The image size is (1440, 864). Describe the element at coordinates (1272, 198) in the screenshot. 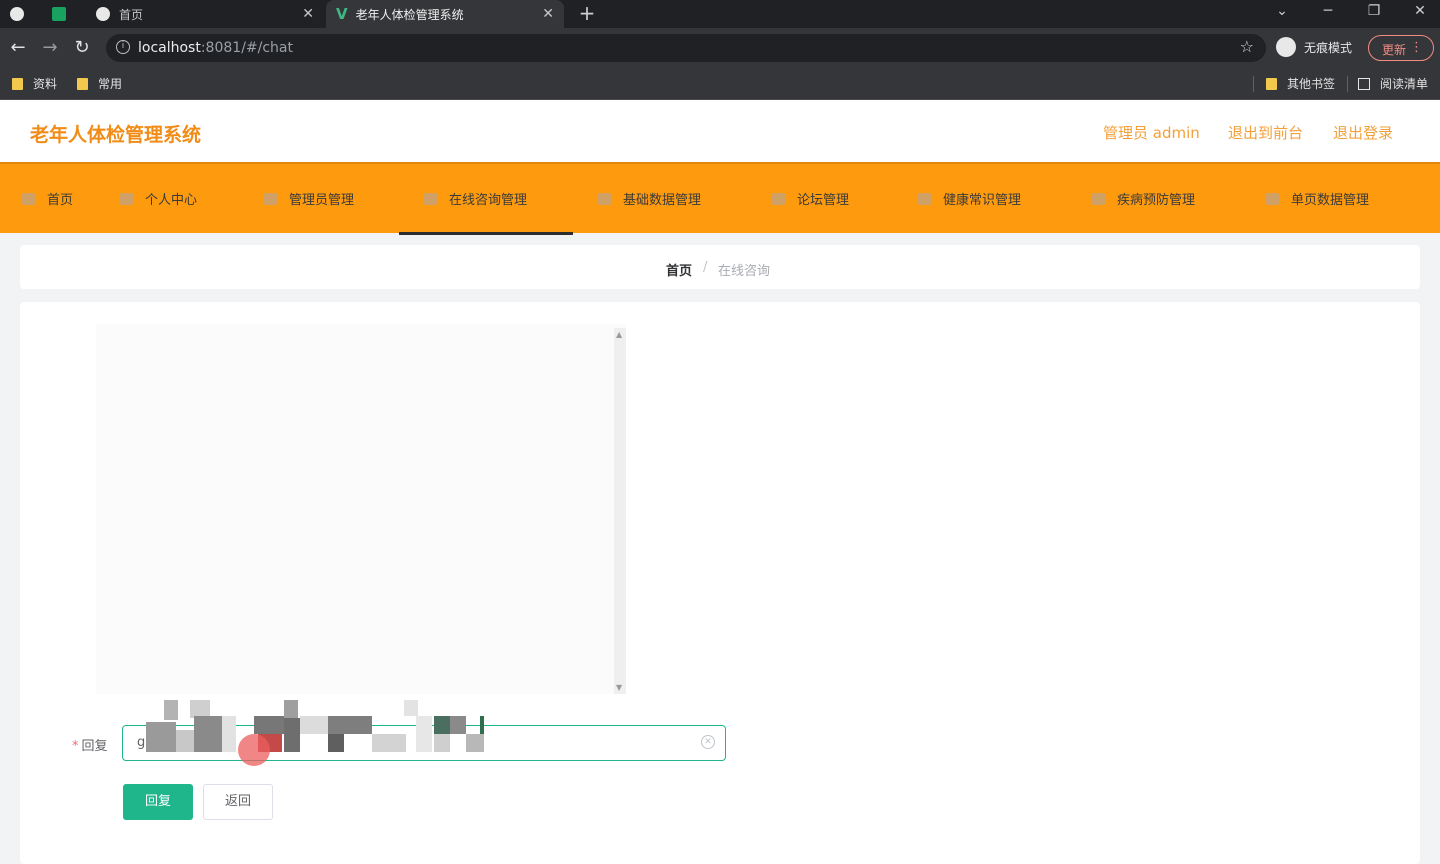

I see `document-icon` at that location.